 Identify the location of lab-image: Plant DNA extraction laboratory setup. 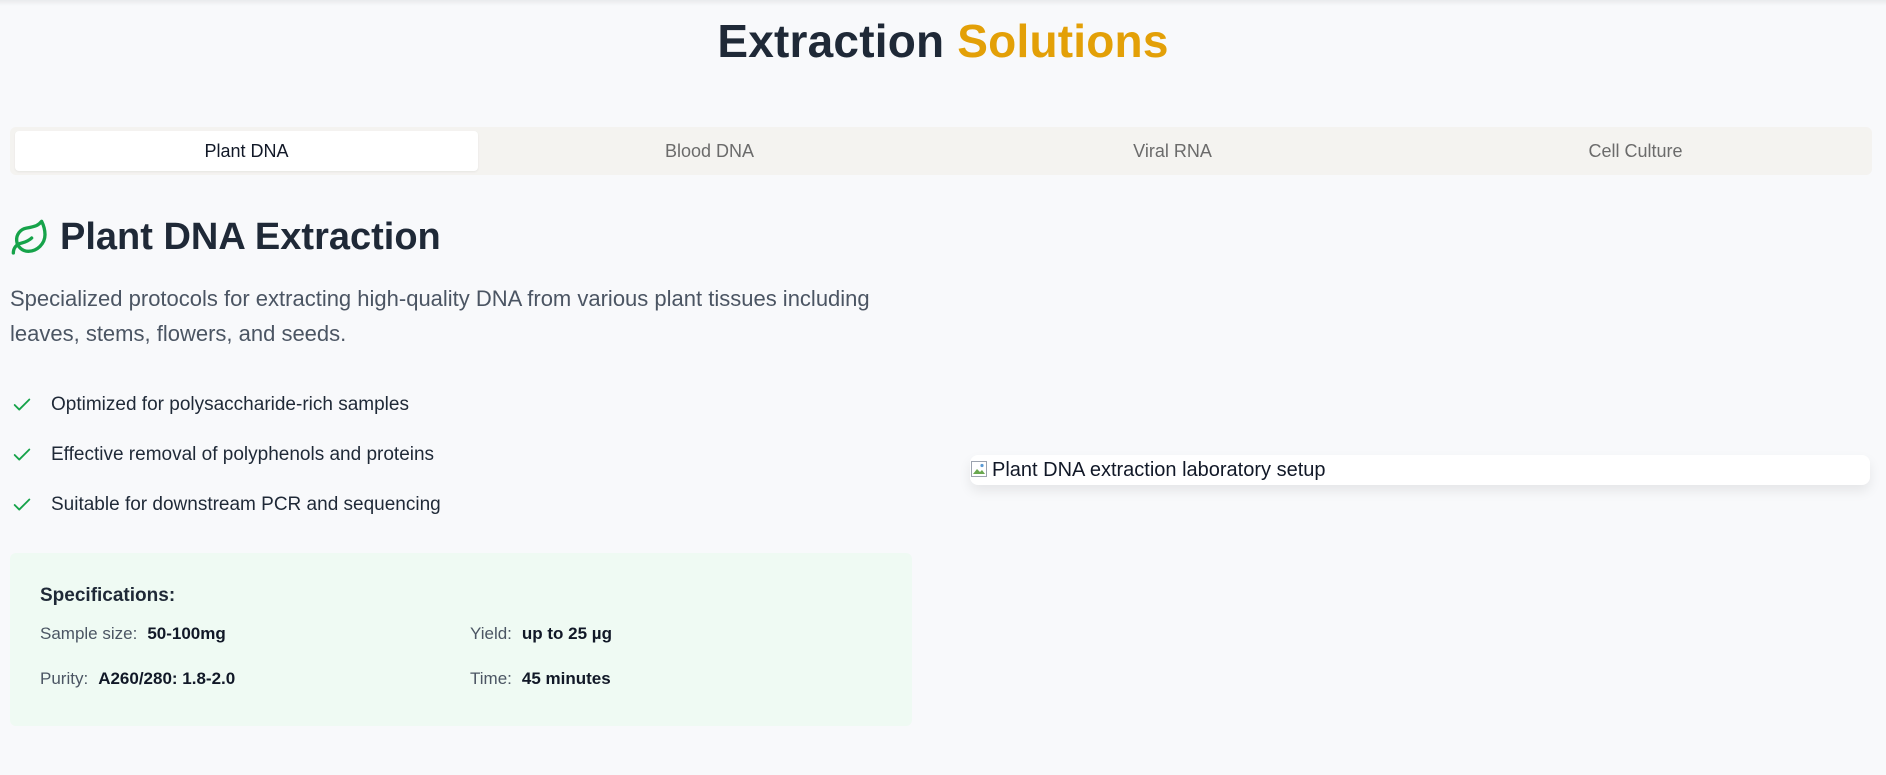
(1420, 470).